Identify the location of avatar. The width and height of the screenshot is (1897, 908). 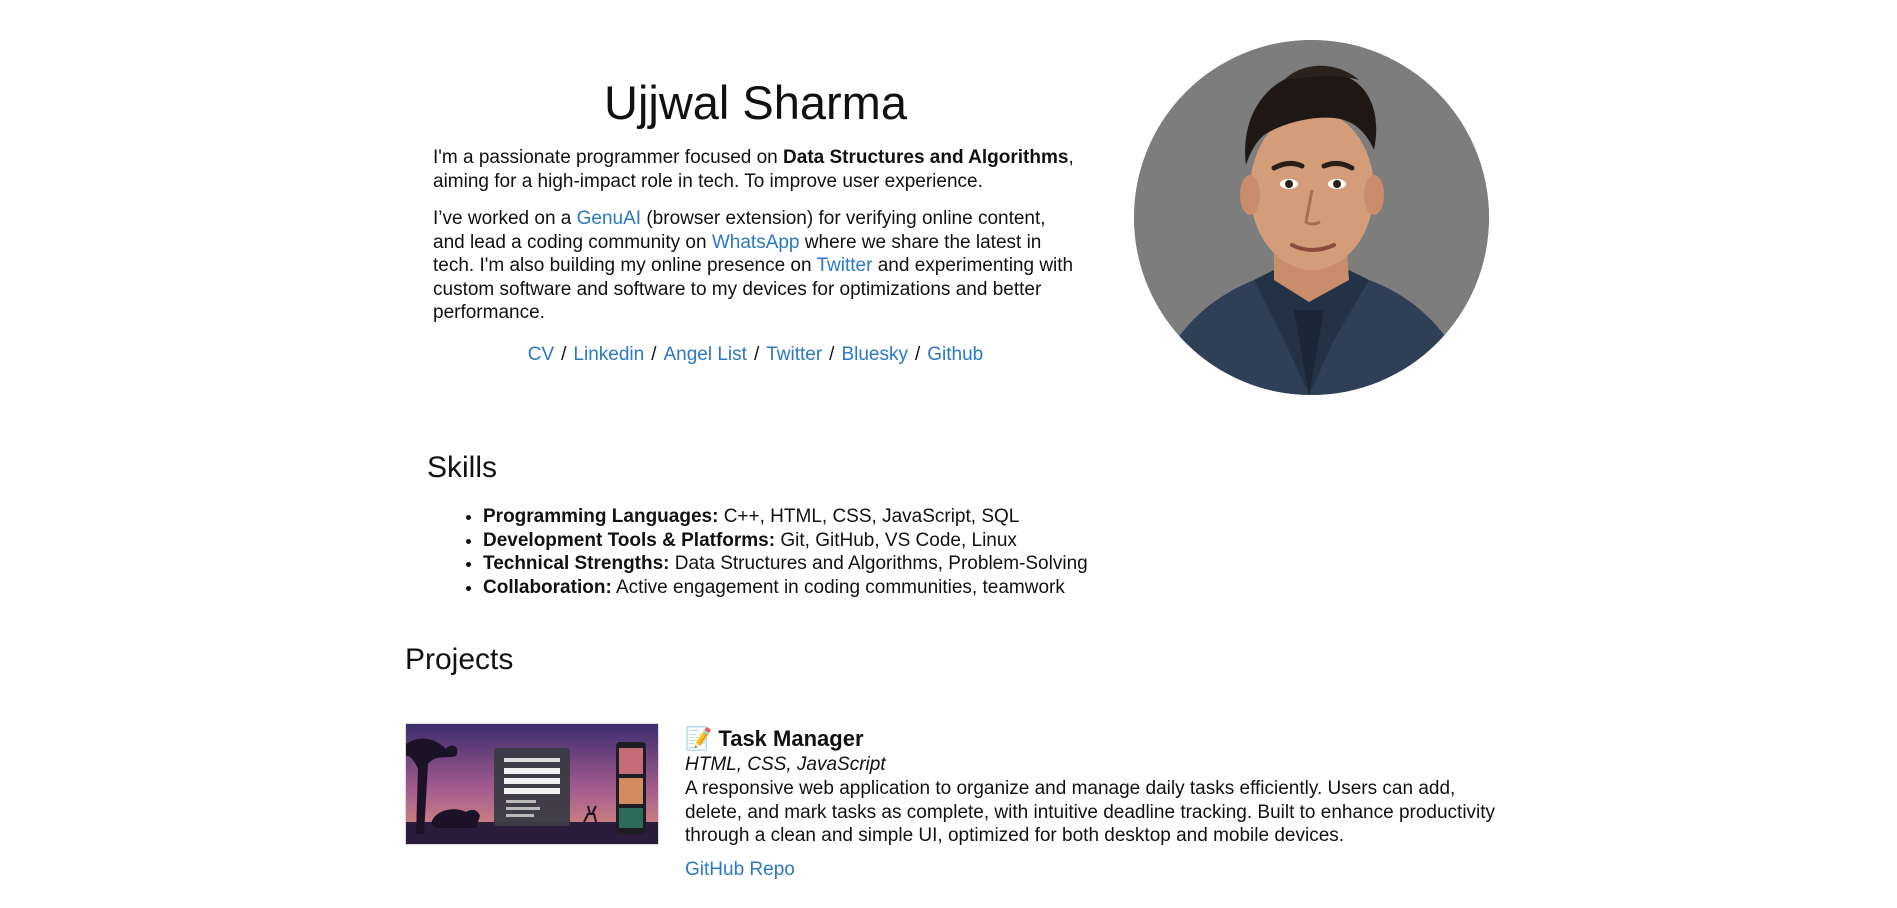
(1311, 217).